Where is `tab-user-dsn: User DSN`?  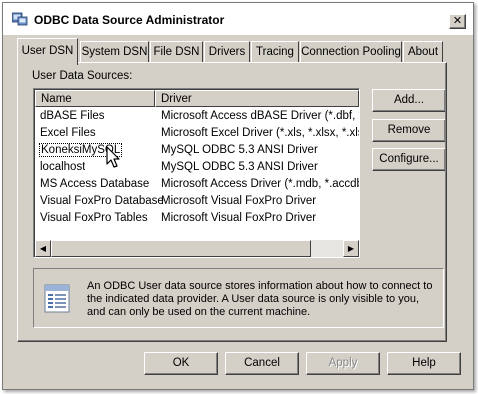
tab-user-dsn: User DSN is located at coordinates (47, 51).